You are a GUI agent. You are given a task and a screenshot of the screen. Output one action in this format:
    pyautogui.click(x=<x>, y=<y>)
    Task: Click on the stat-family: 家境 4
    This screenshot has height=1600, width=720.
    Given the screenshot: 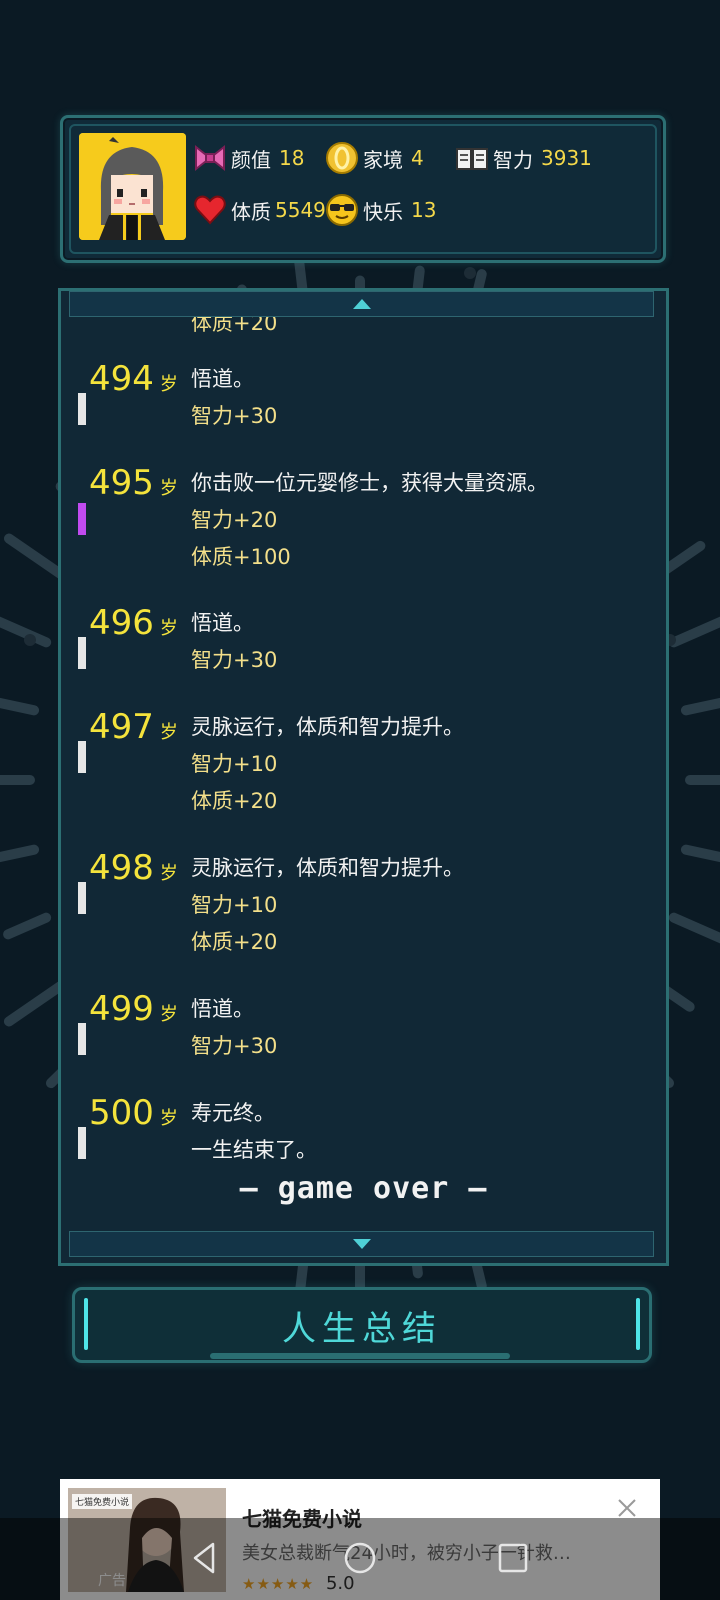 What is the action you would take?
    pyautogui.click(x=374, y=158)
    